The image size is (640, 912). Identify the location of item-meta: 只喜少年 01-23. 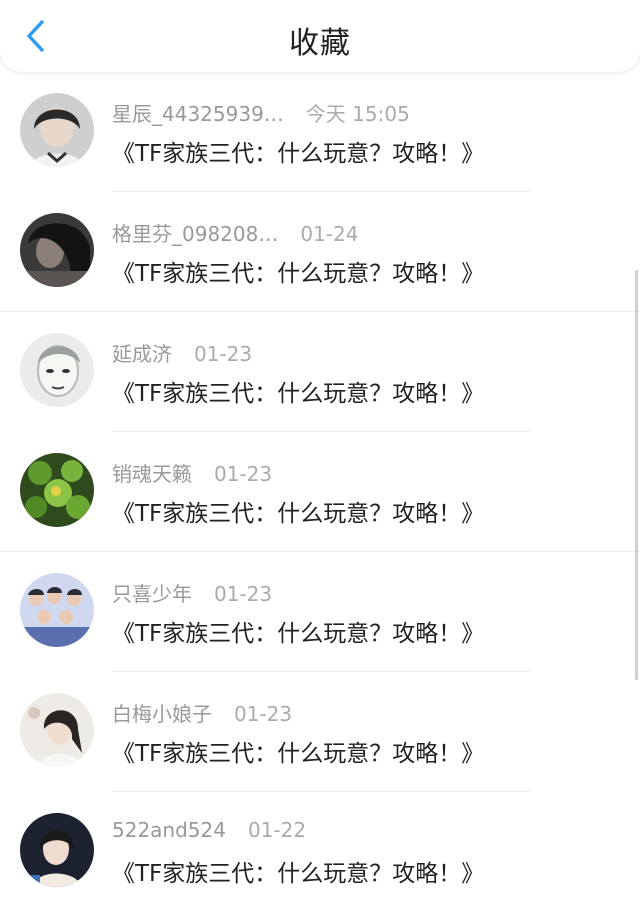
(192, 592).